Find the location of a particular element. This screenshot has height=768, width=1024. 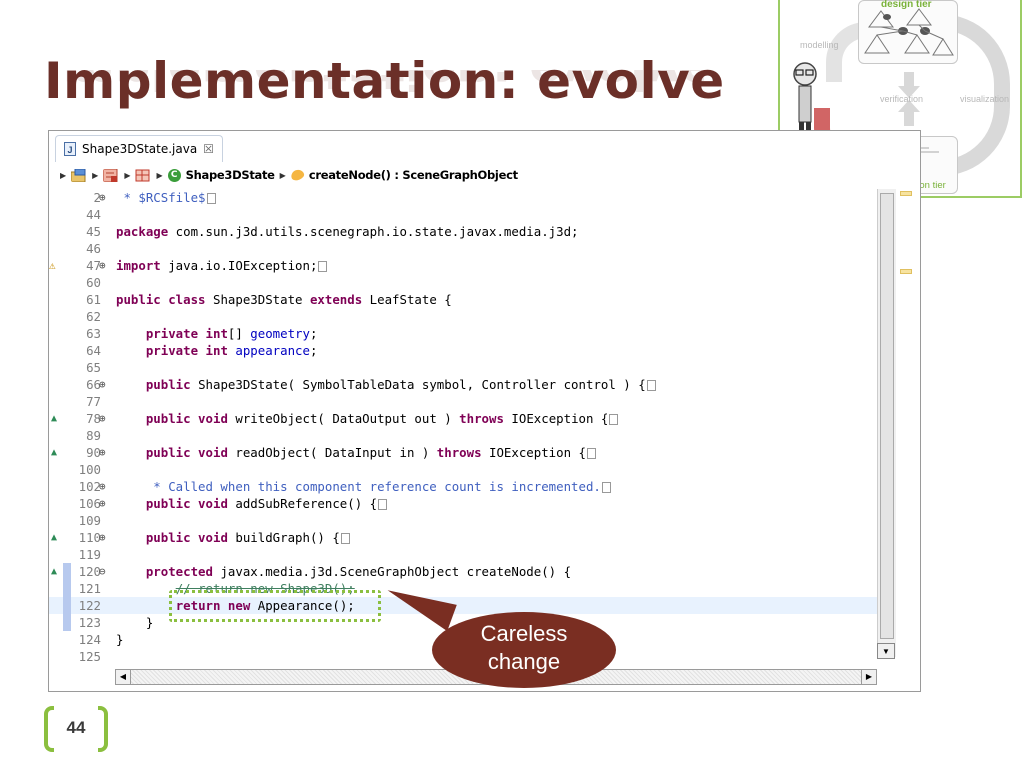

bracket-right is located at coordinates (103, 729).